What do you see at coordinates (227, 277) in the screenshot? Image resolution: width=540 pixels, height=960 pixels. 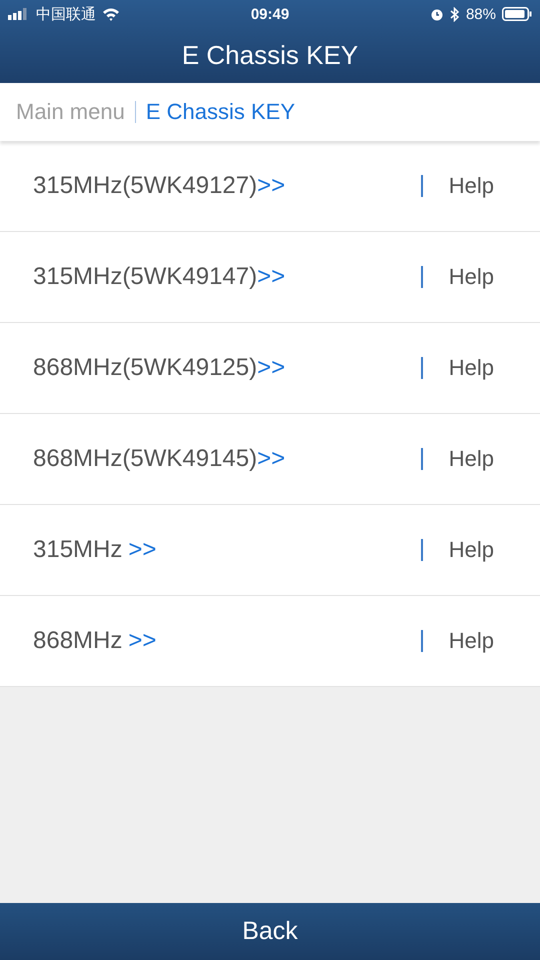 I see `menu-item-link: 315MHz(5WK49147)>>` at bounding box center [227, 277].